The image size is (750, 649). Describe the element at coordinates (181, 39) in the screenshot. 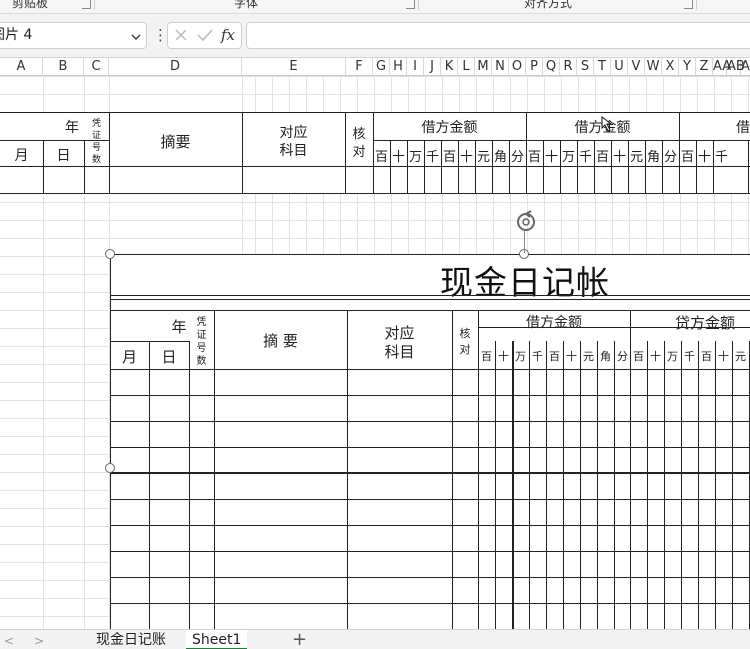

I see `cancel-icon` at that location.